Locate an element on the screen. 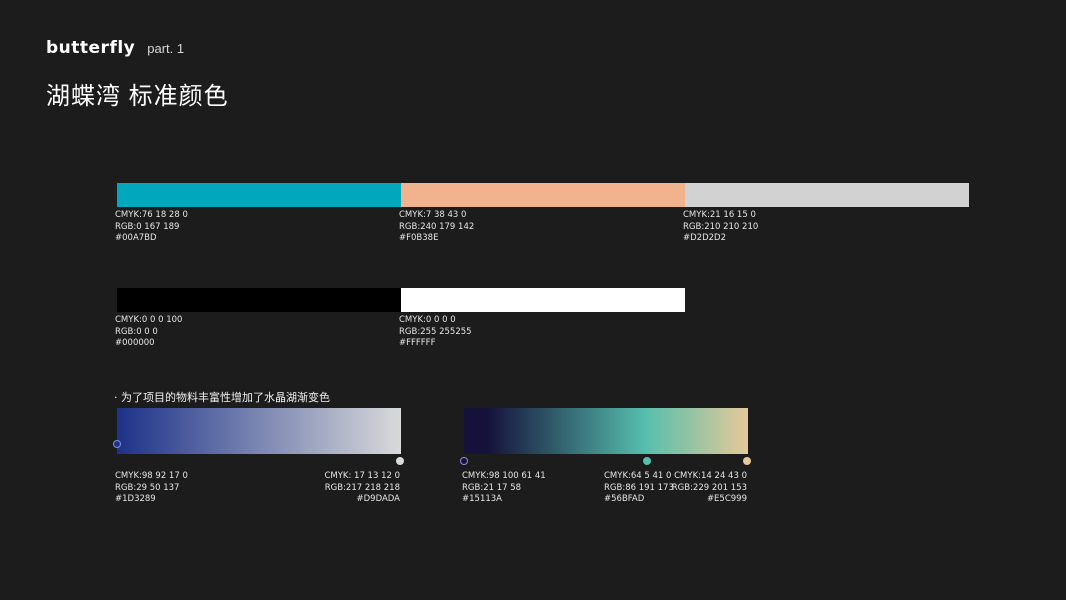 The width and height of the screenshot is (1066, 600). cmyk-value: CMYK:7 38 43 0 is located at coordinates (433, 215).